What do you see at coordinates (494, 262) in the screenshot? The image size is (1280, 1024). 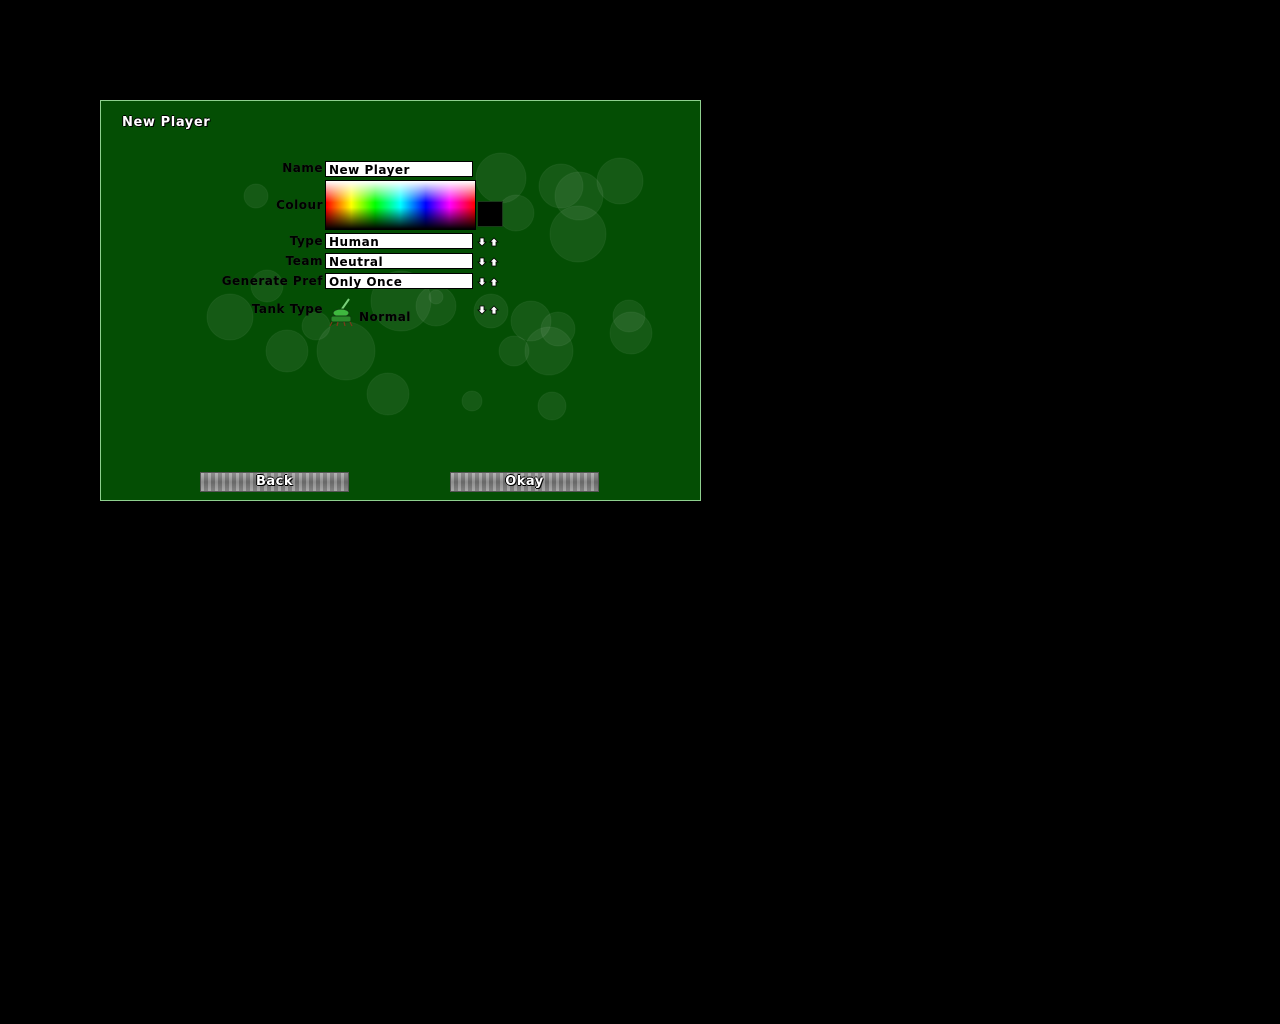 I see `team-up-arrow-icon` at bounding box center [494, 262].